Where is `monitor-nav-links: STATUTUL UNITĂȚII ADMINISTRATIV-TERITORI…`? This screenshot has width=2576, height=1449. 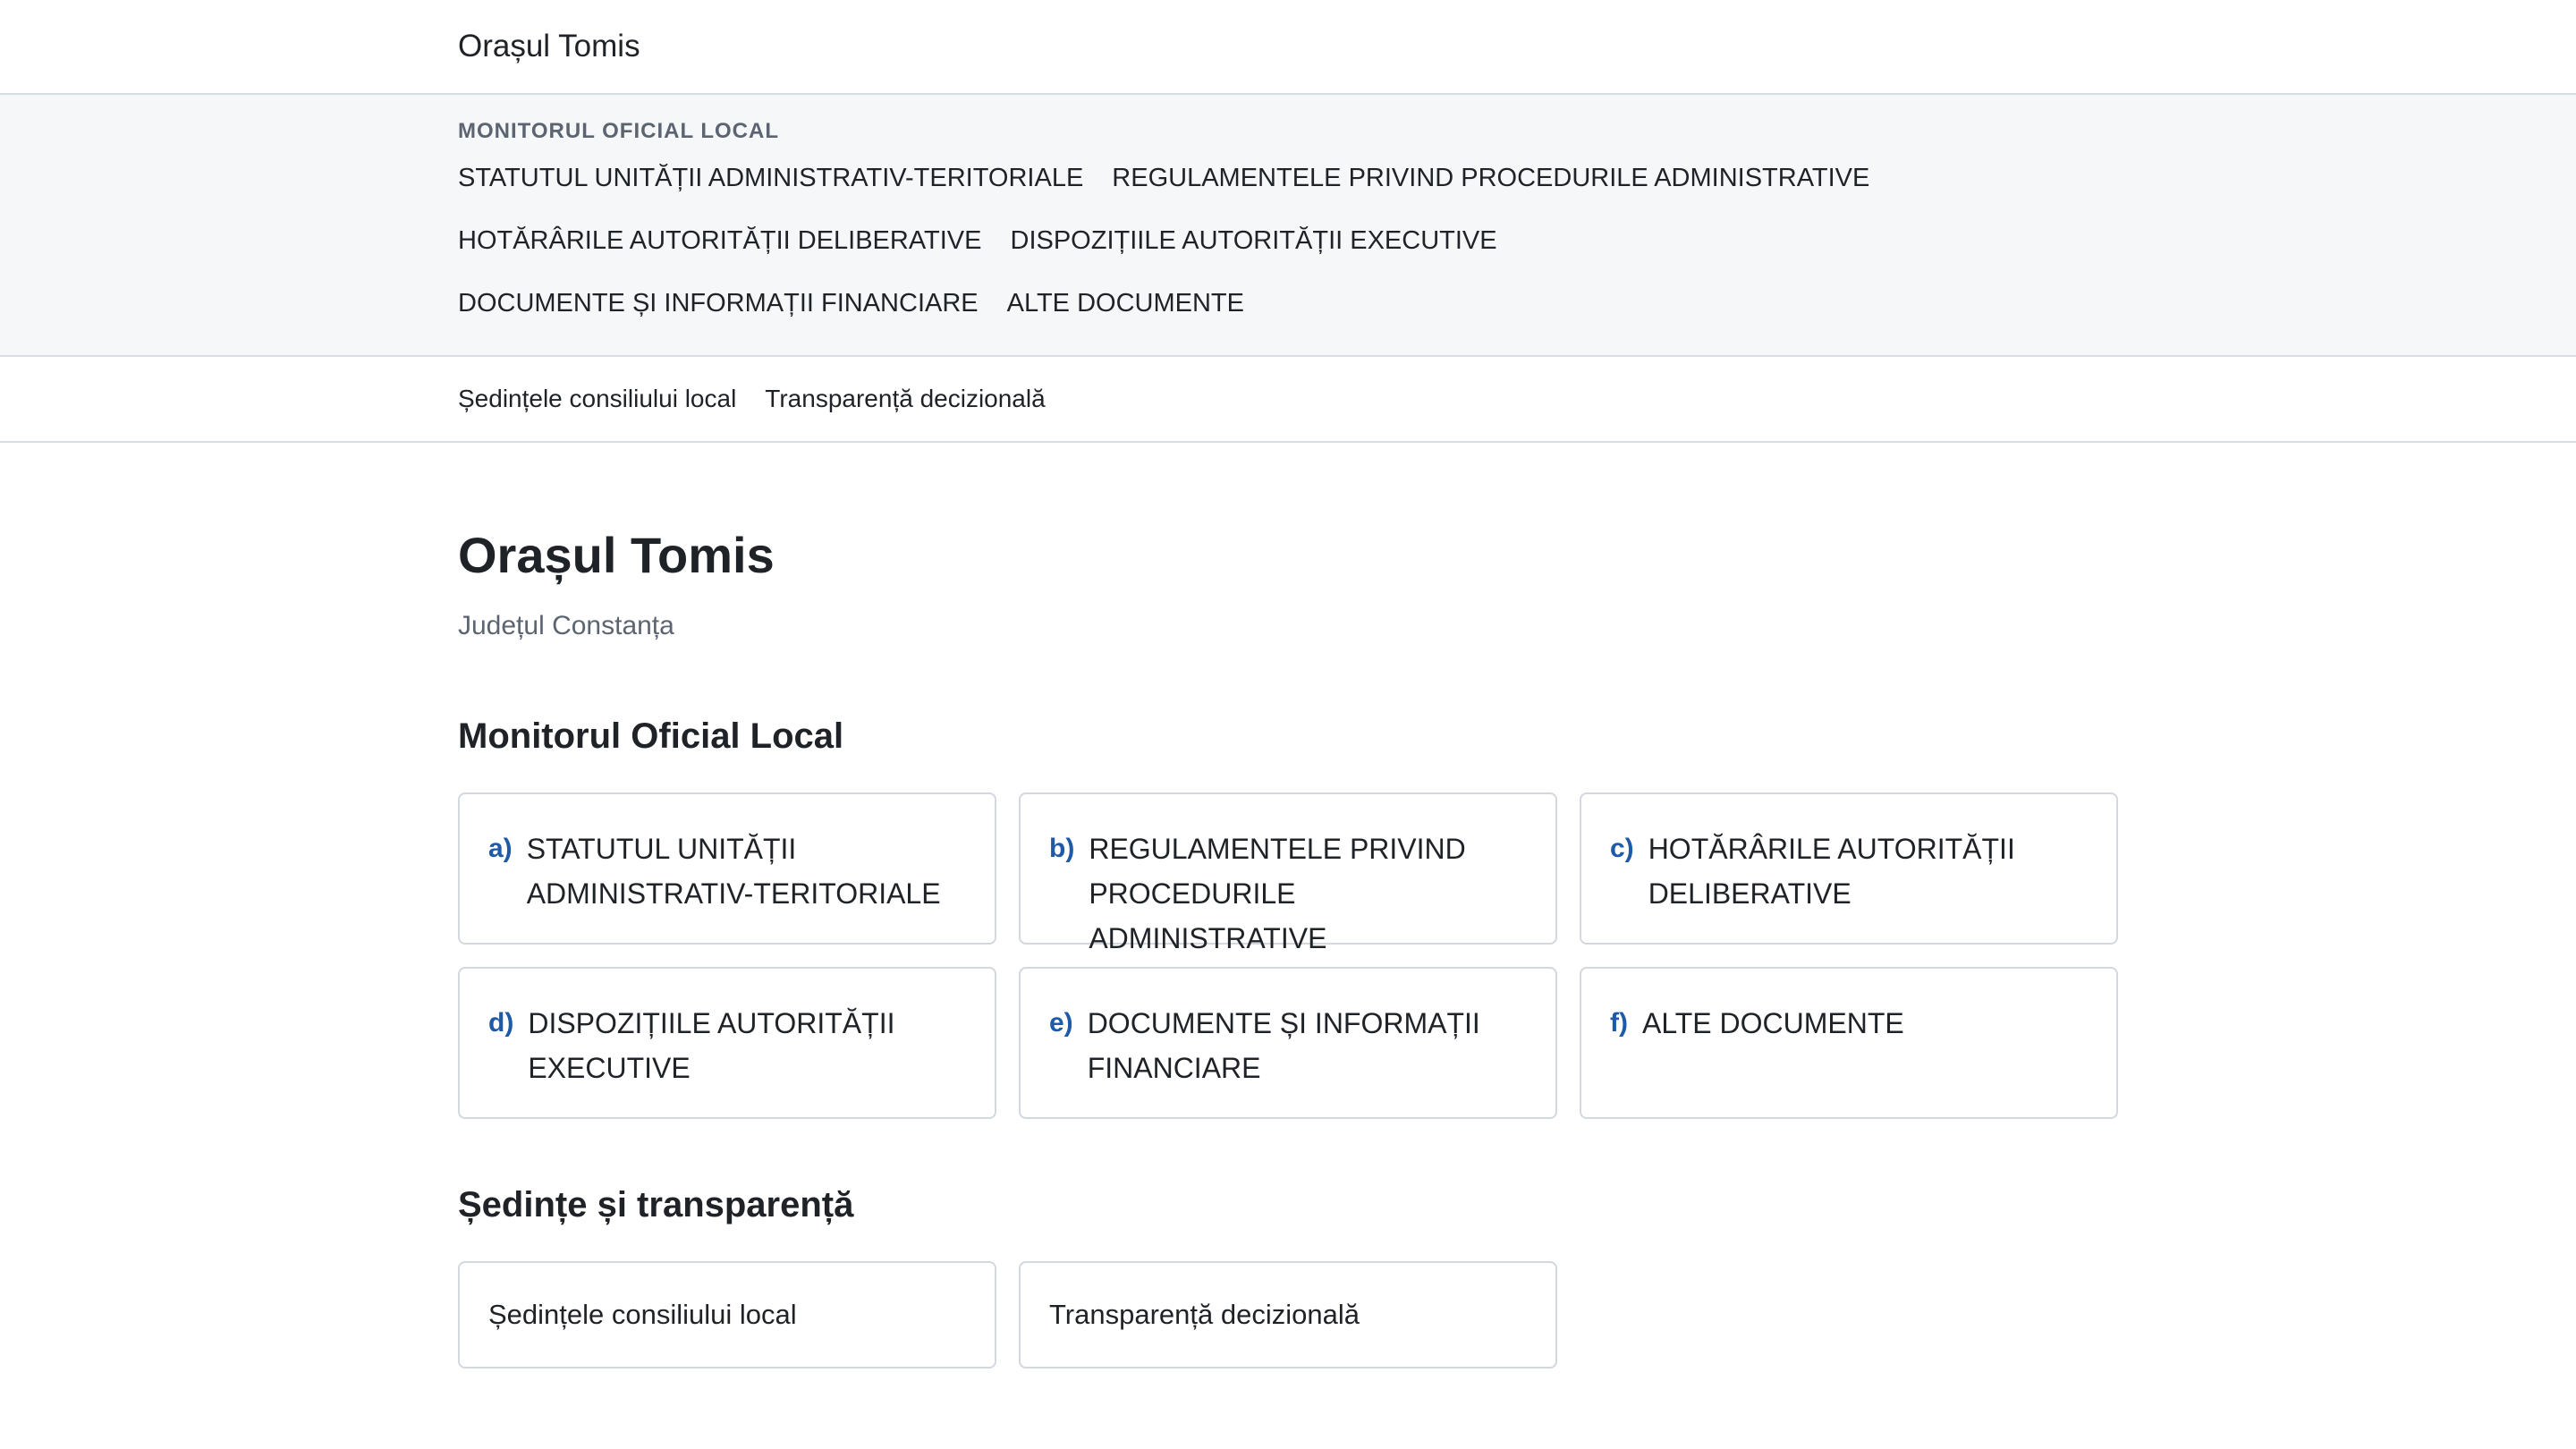
monitor-nav-links: STATUTUL UNITĂȚII ADMINISTRATIV-TERITORI… is located at coordinates (1218, 241).